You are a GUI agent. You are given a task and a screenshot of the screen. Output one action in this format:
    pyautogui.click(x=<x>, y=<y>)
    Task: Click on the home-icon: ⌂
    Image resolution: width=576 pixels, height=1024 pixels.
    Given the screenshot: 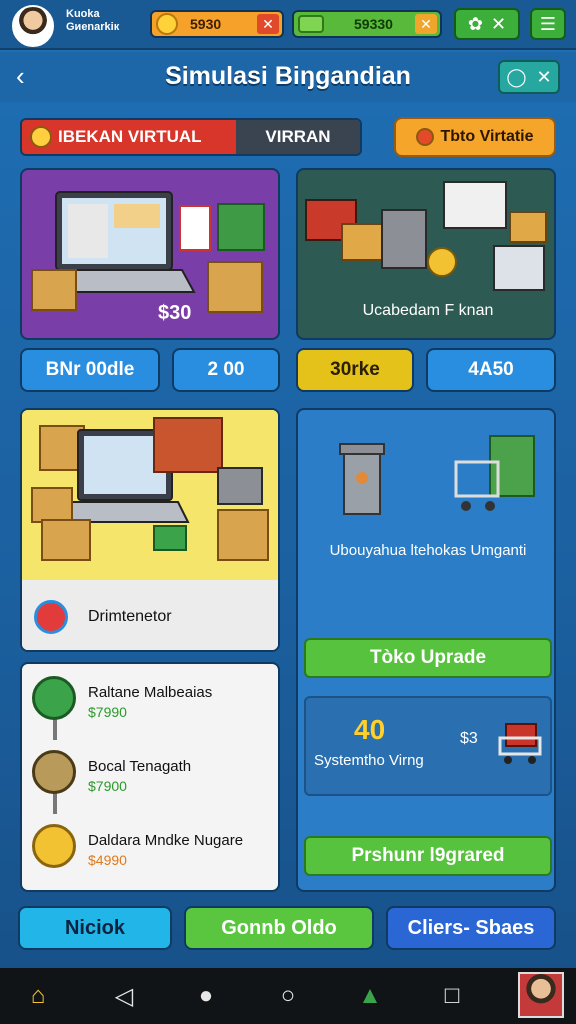 What is the action you would take?
    pyautogui.click(x=38, y=996)
    